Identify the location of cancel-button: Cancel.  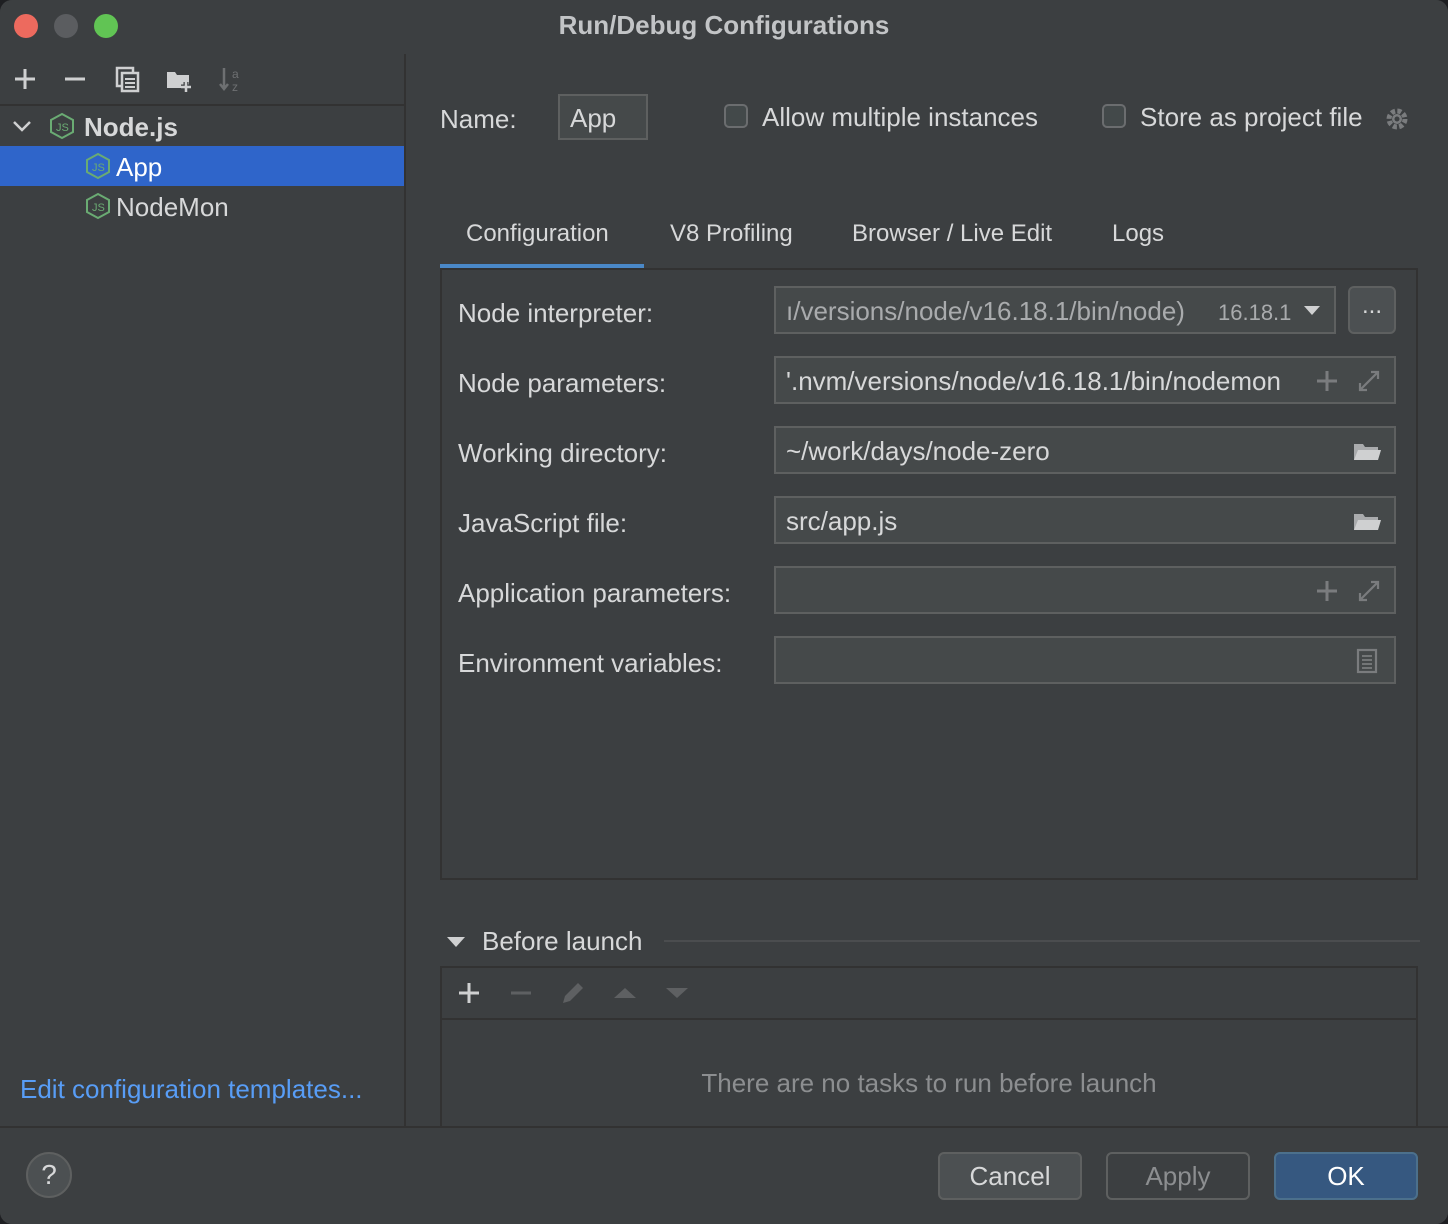
(1010, 1176).